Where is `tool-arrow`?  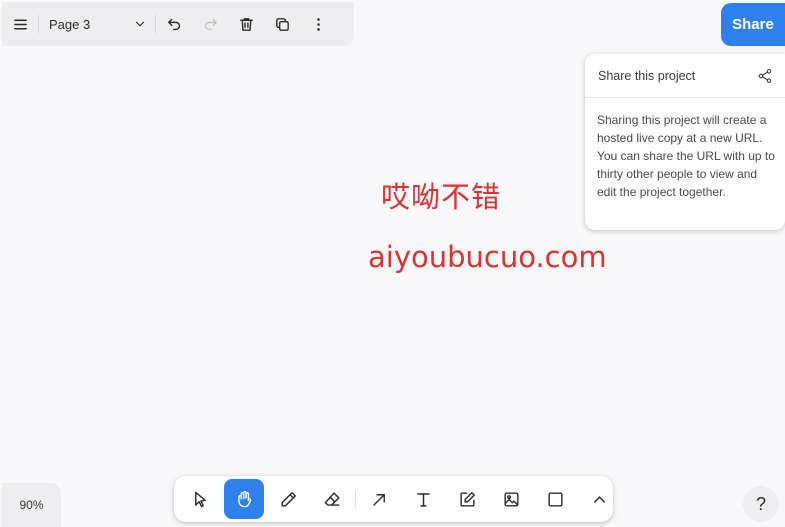 tool-arrow is located at coordinates (379, 499).